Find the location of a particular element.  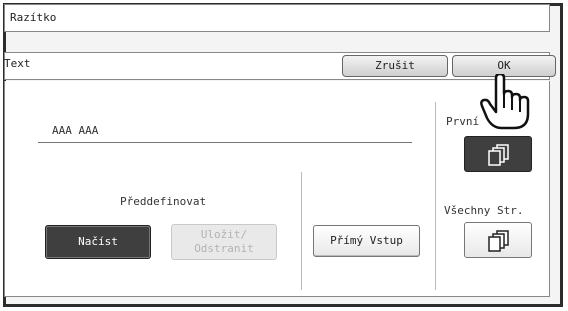

hand-pointer-icon is located at coordinates (505, 102).